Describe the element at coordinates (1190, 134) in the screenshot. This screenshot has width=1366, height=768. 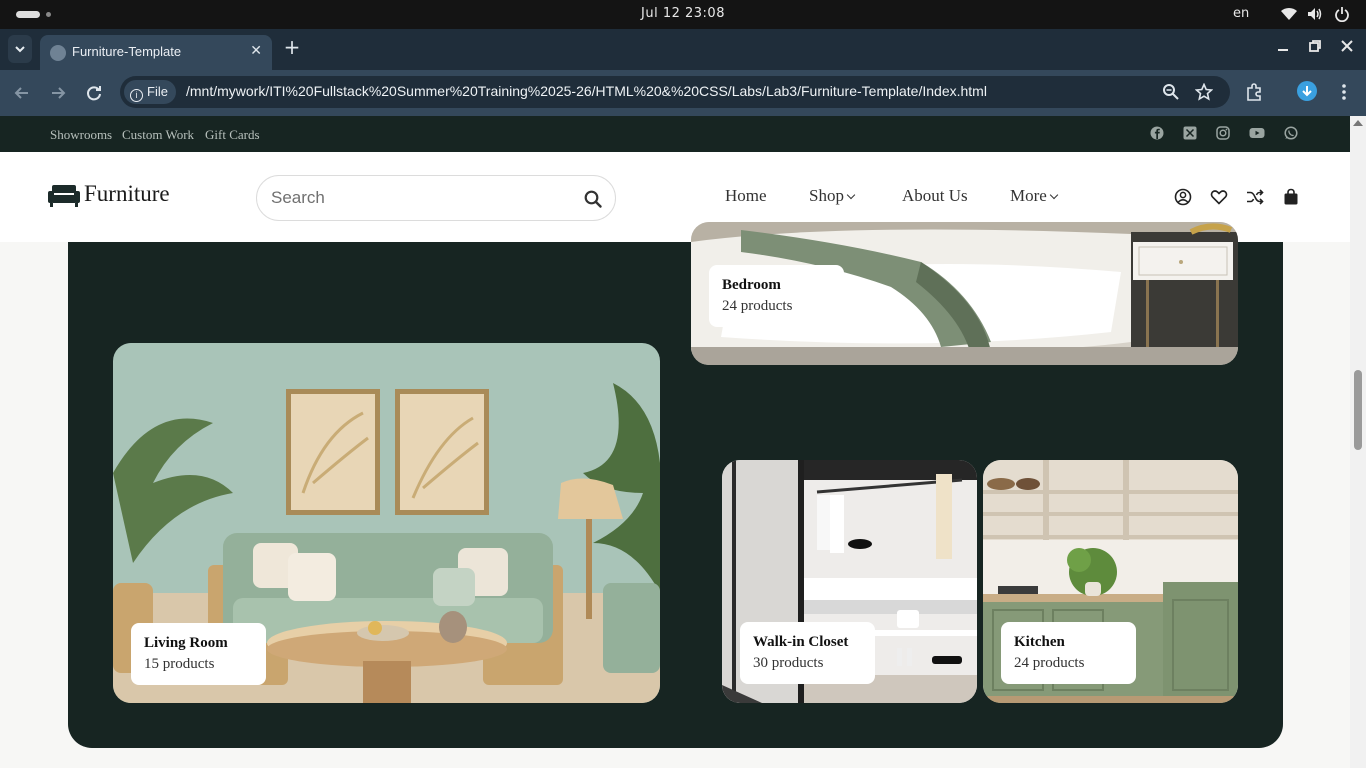
I see `x-icon` at that location.